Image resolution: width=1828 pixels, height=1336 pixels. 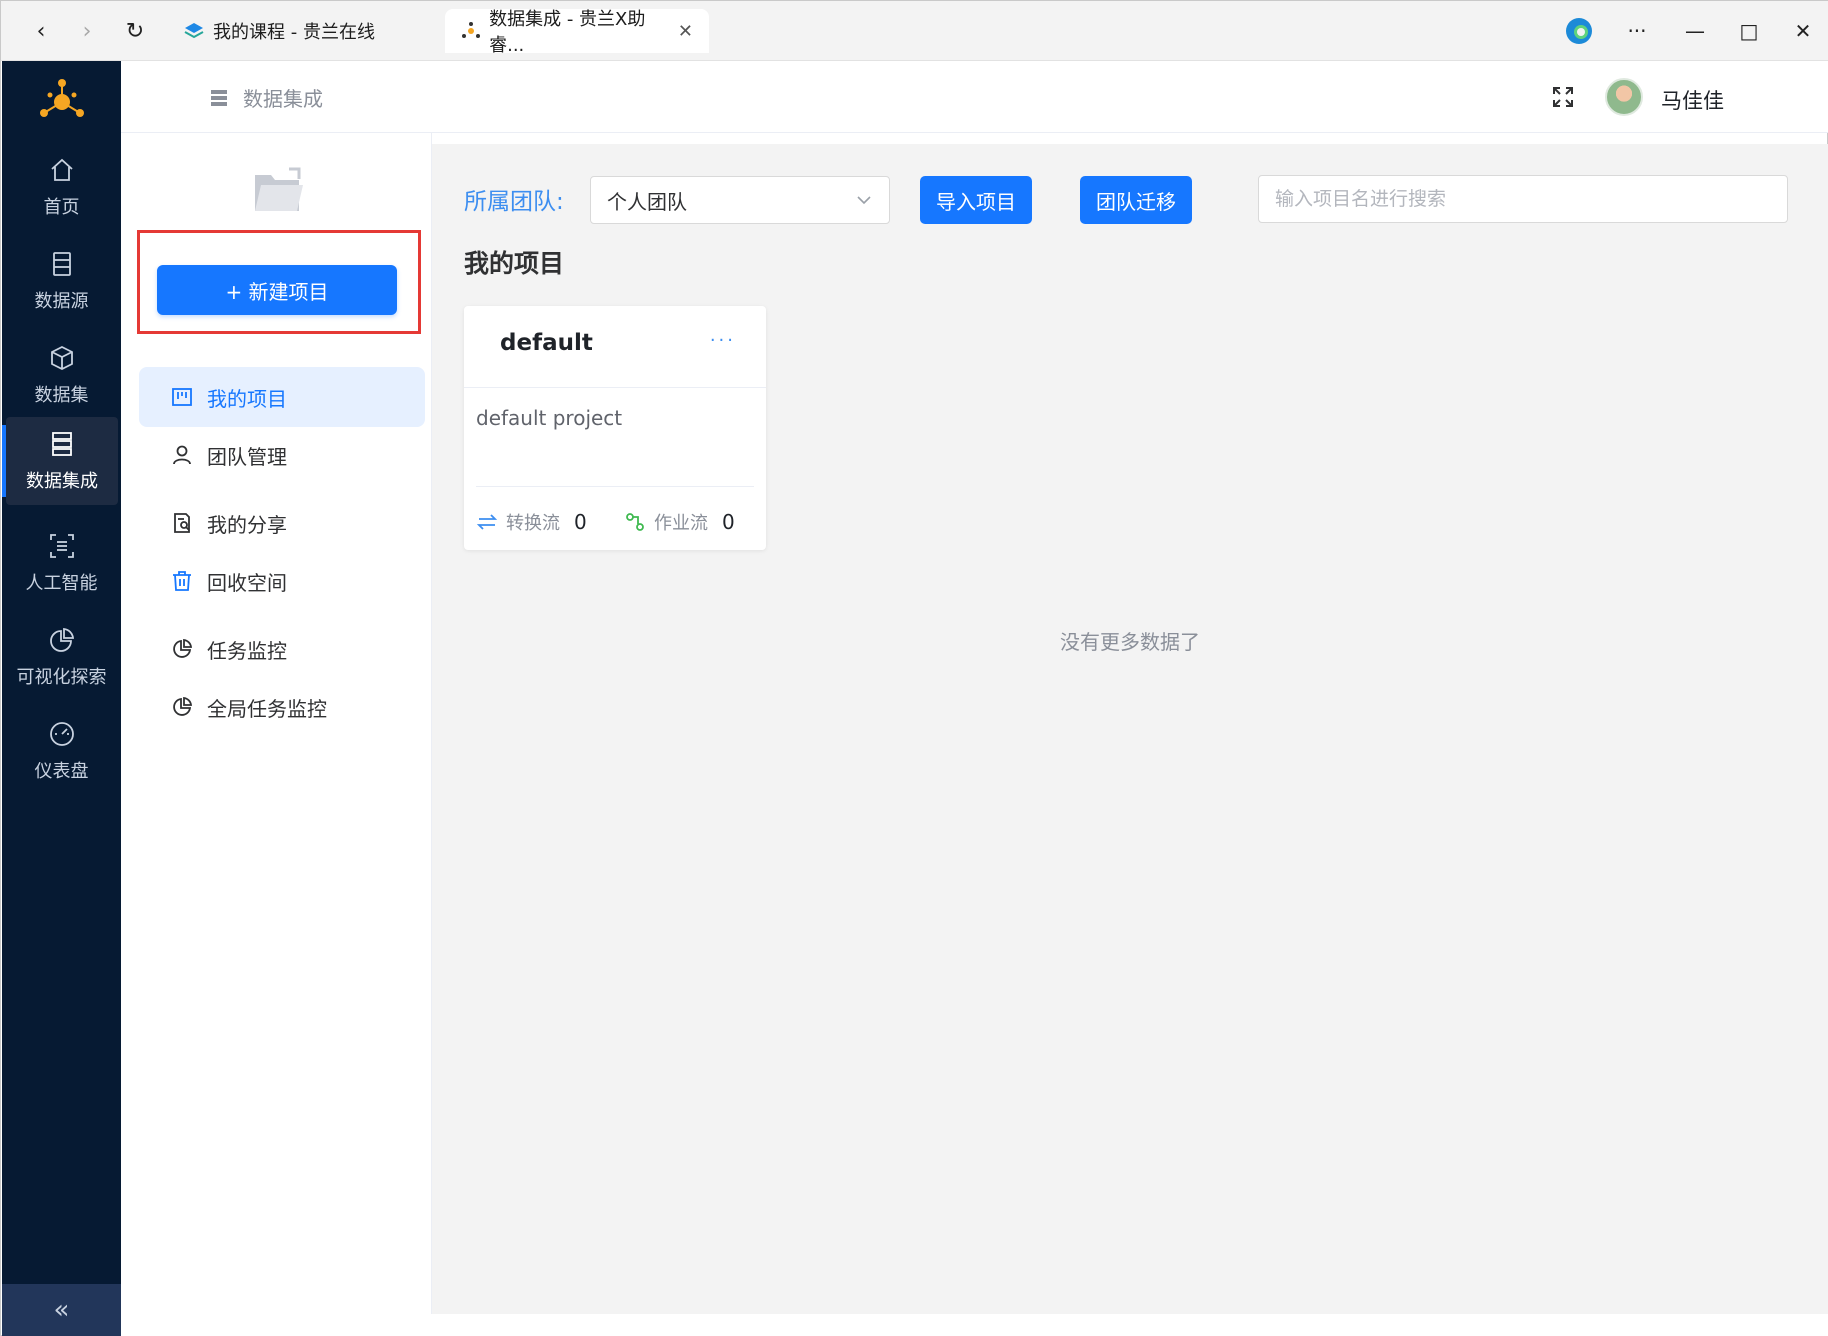 What do you see at coordinates (182, 397) in the screenshot?
I see `project-icon` at bounding box center [182, 397].